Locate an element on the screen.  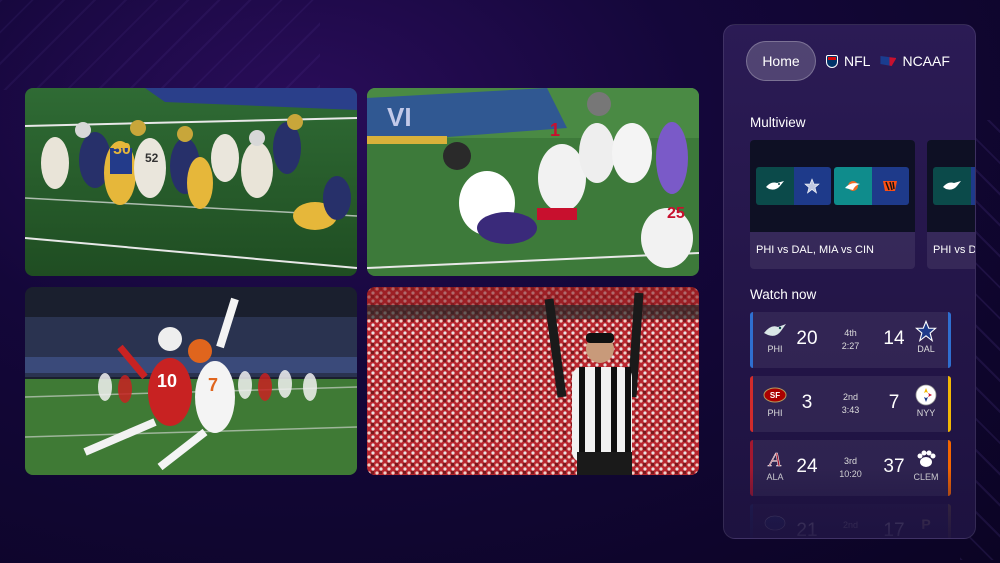
away-team: P is located at coordinates (926, 523).